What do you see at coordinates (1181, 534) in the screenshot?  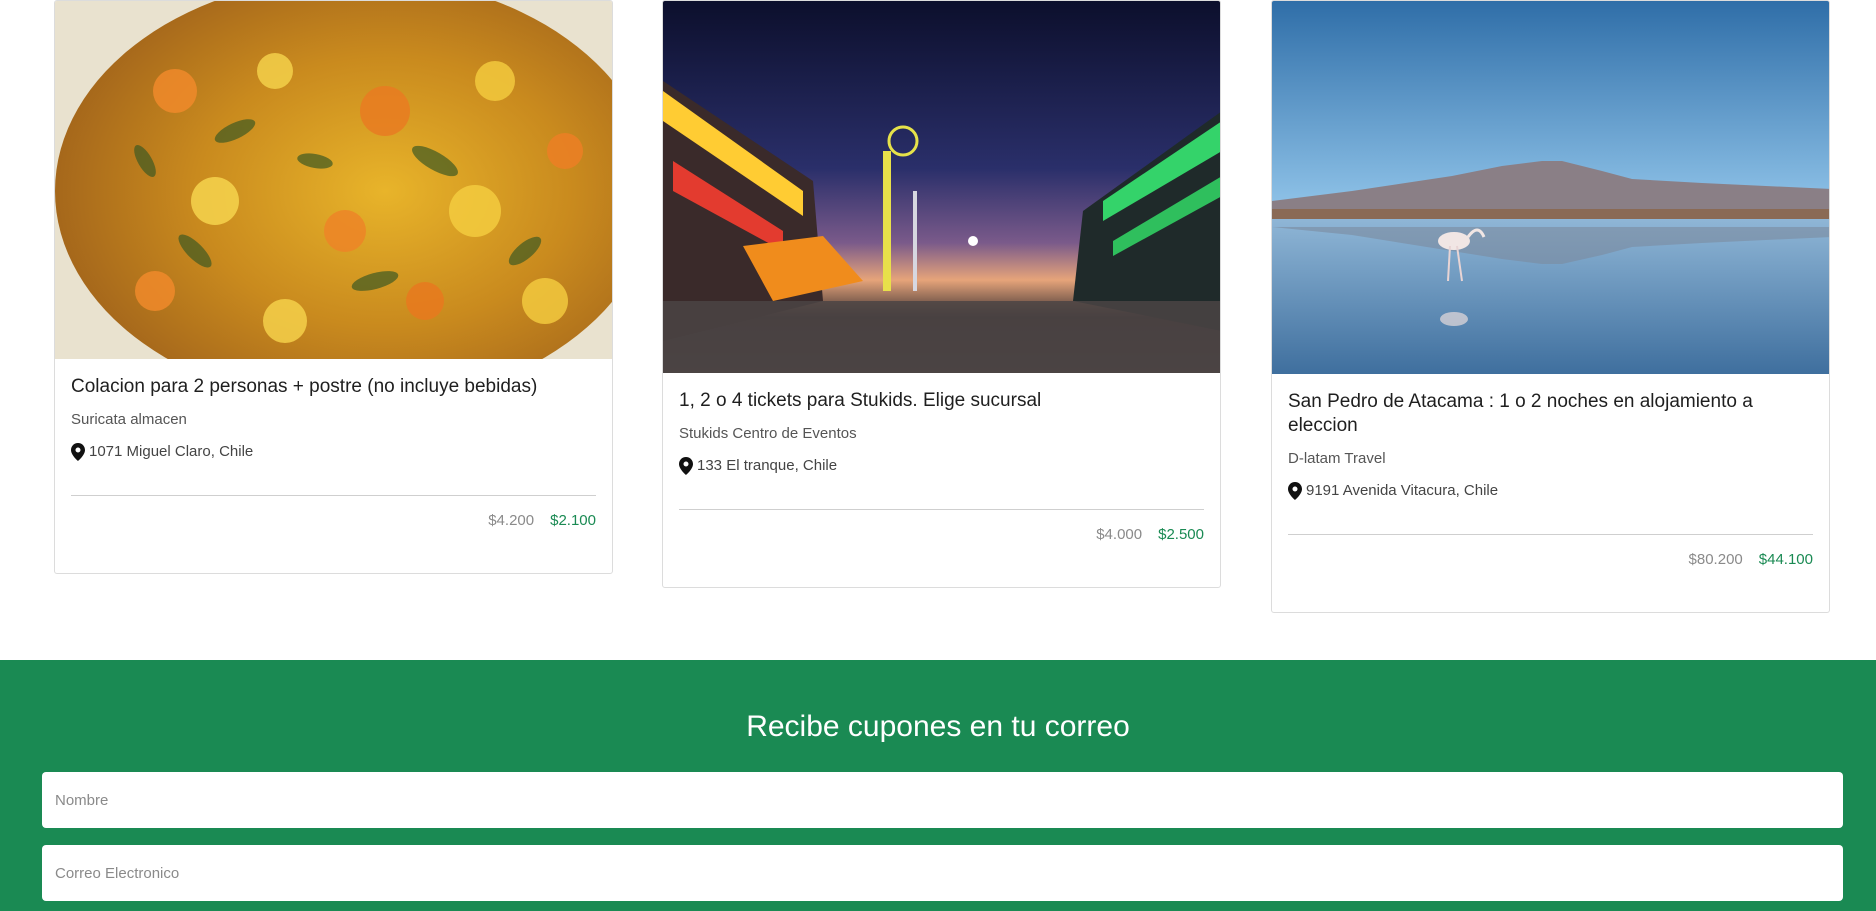 I see `new-price: $2.500` at bounding box center [1181, 534].